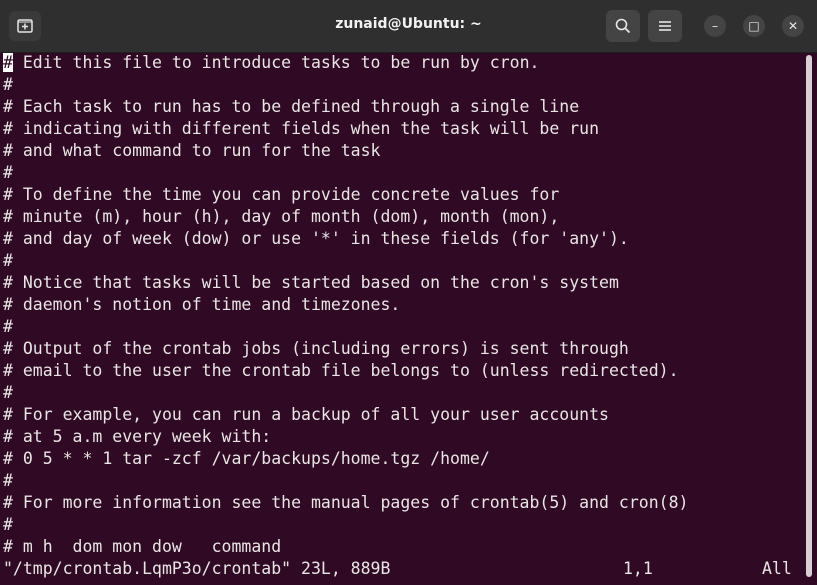 This screenshot has width=817, height=585. I want to click on close-button: ✕, so click(793, 26).